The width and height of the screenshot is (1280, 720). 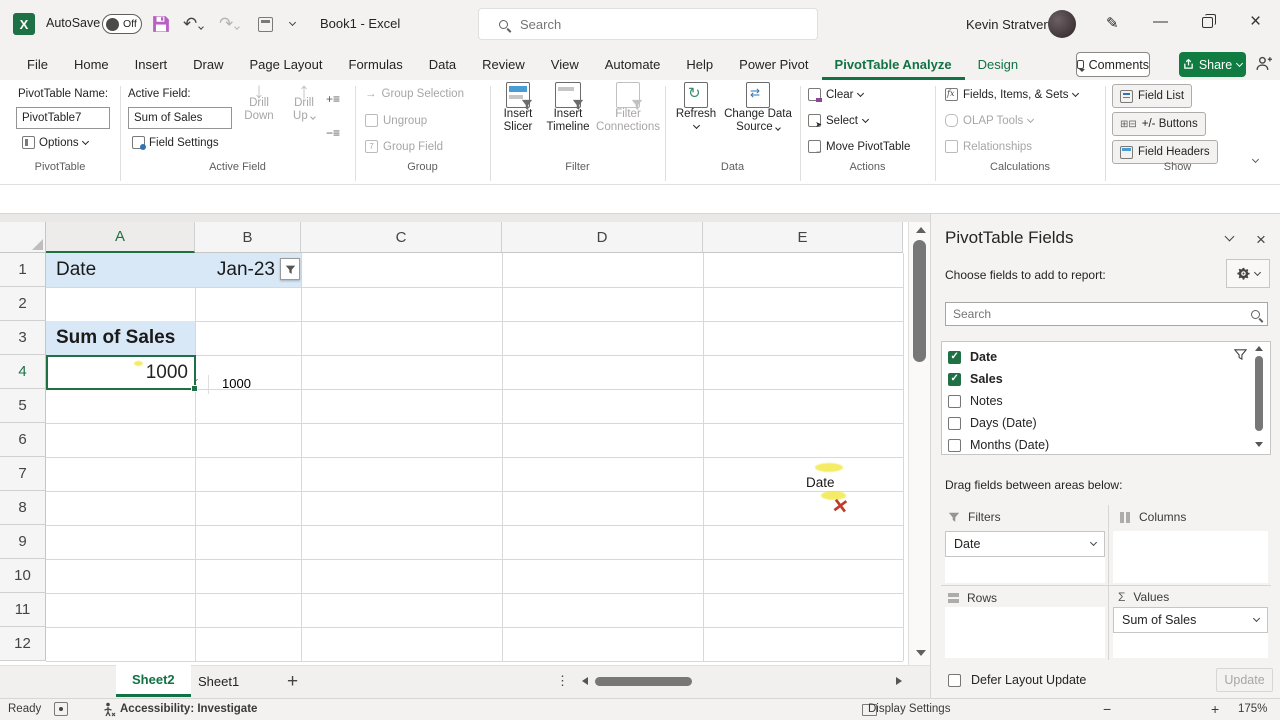 What do you see at coordinates (1102, 314) in the screenshot?
I see `fields-search-input` at bounding box center [1102, 314].